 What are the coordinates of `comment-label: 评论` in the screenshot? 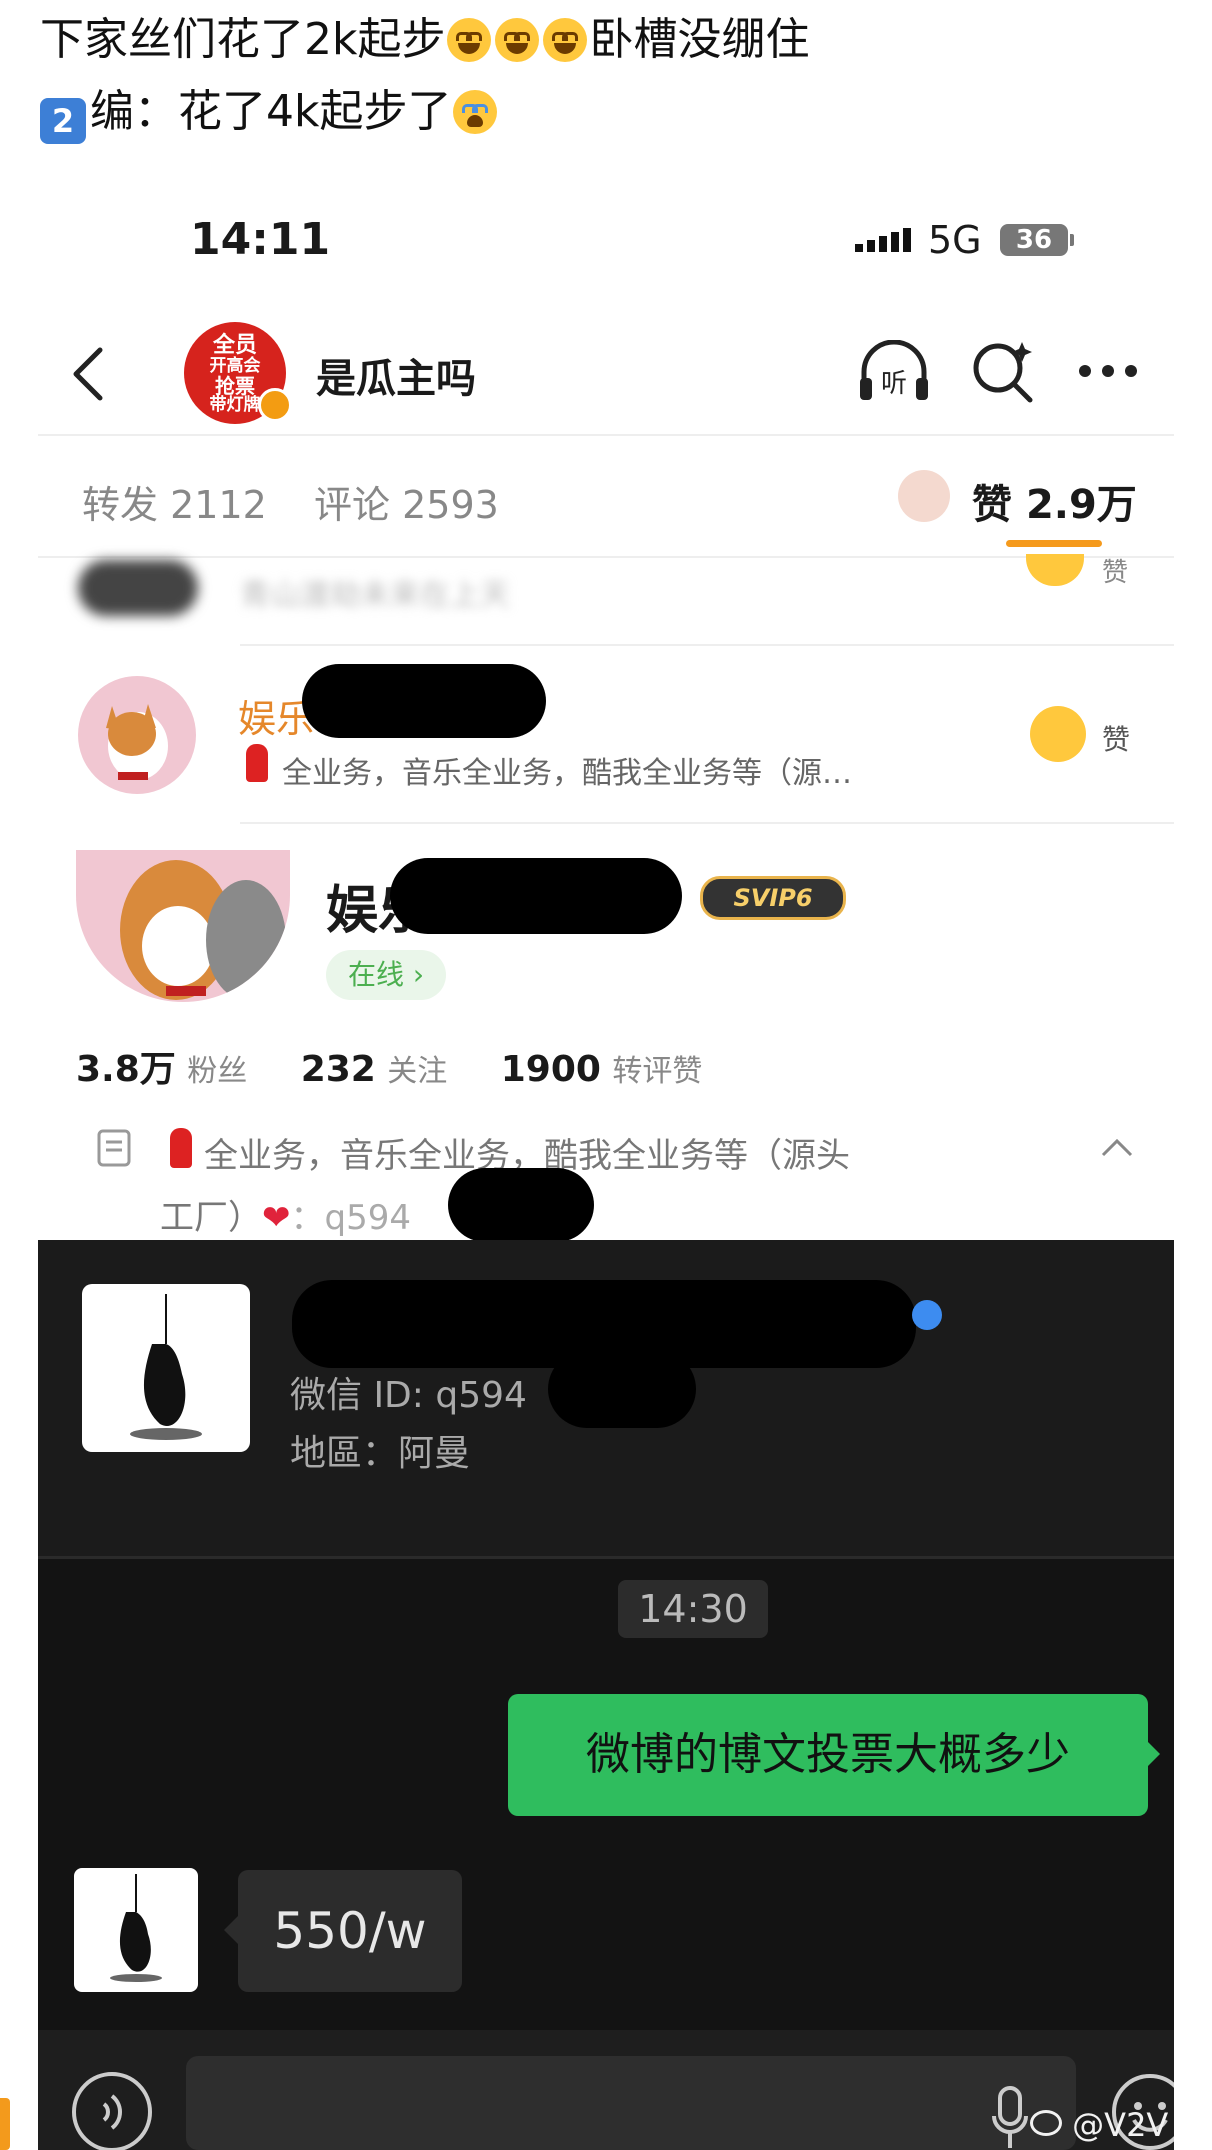 It's located at (352, 505).